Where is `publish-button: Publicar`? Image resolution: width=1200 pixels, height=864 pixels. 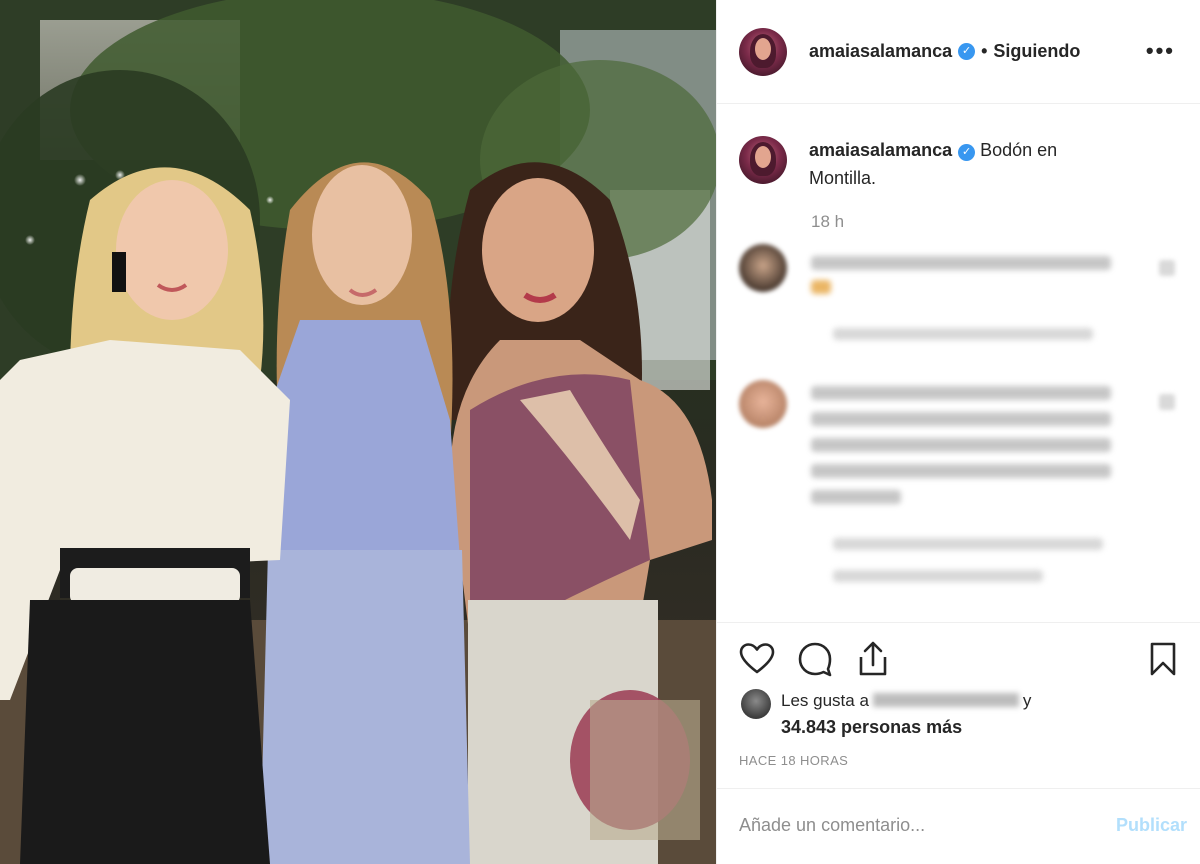
publish-button: Publicar is located at coordinates (1151, 825).